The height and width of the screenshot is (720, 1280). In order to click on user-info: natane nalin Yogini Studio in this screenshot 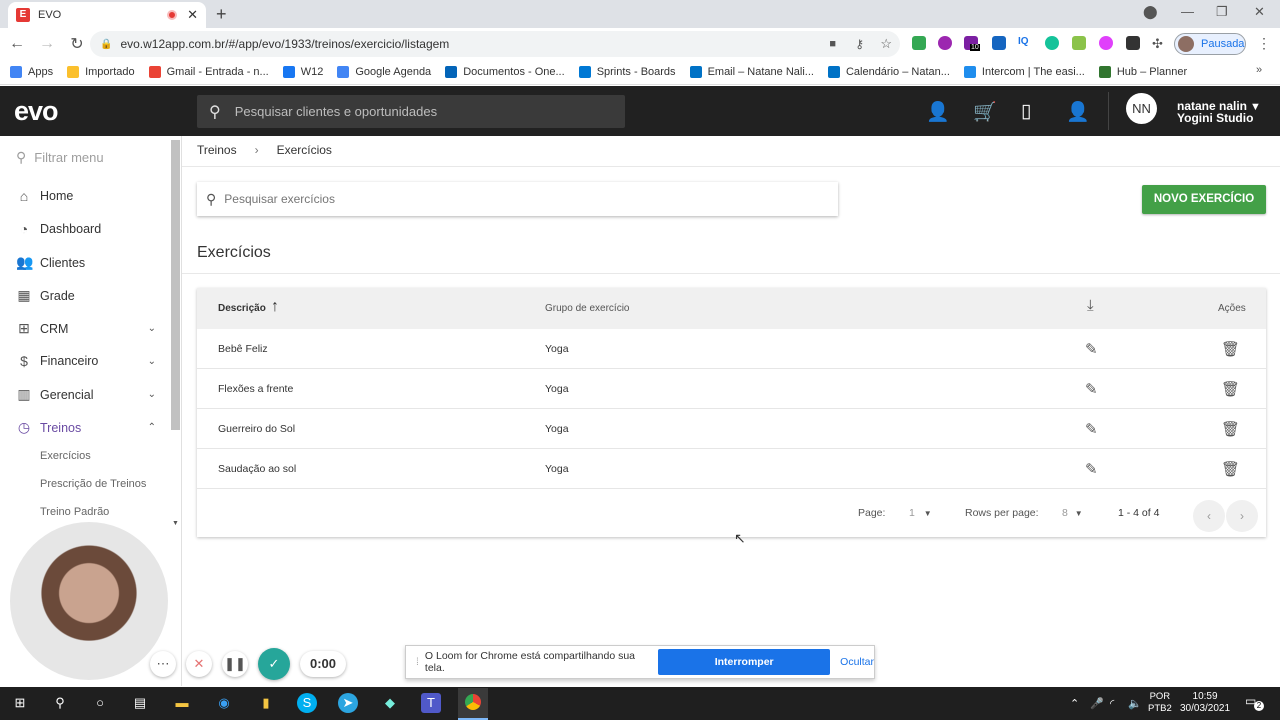, I will do `click(1215, 112)`.